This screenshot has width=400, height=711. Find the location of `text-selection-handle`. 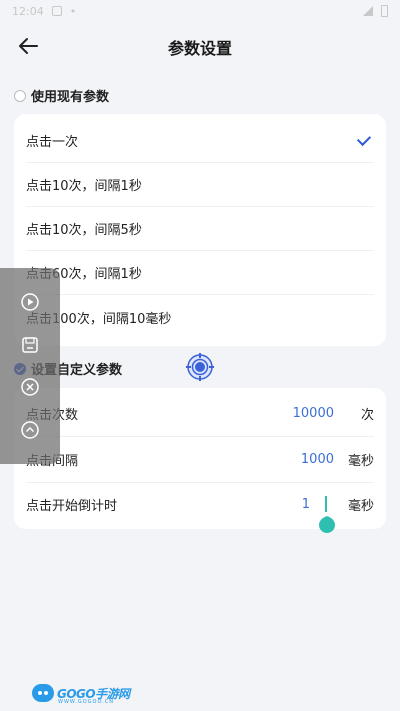

text-selection-handle is located at coordinates (327, 523).